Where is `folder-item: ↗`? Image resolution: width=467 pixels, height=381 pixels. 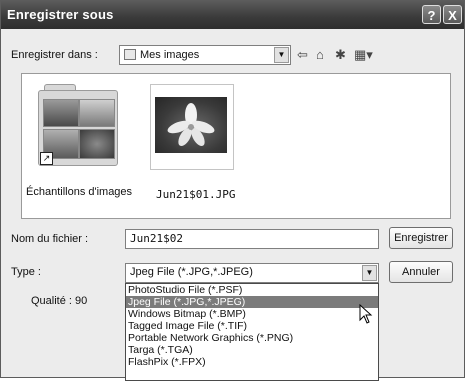
folder-item: ↗ is located at coordinates (78, 125).